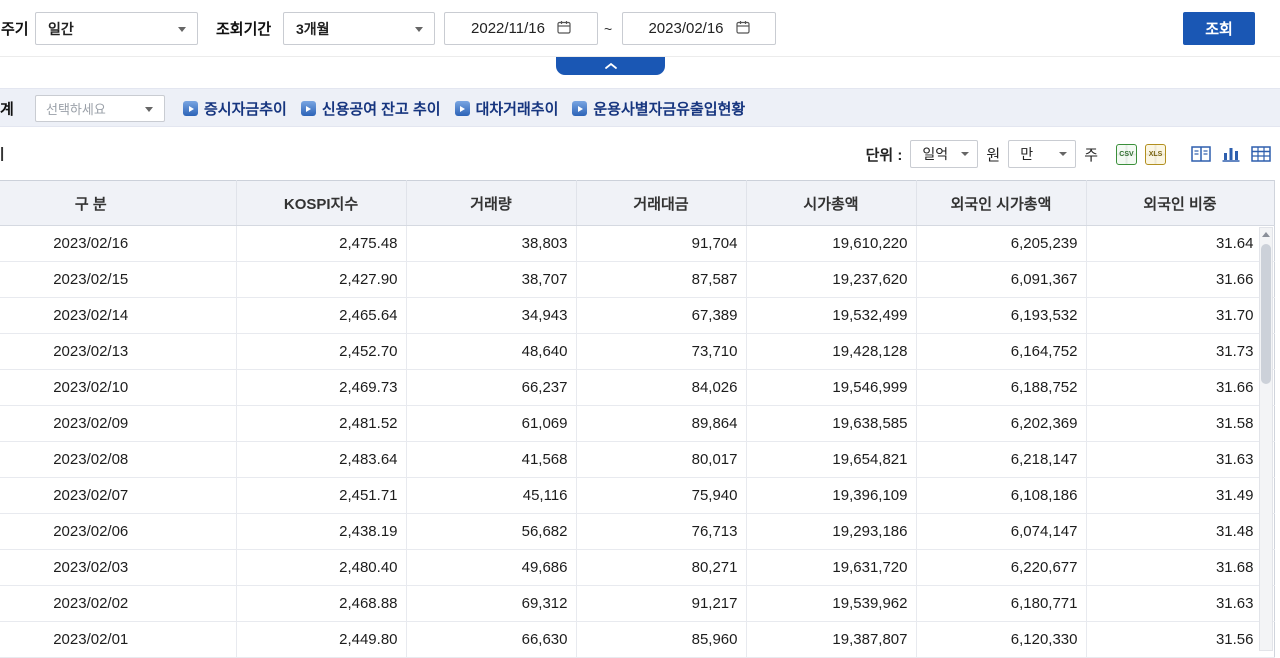 This screenshot has height=658, width=1280. Describe the element at coordinates (884, 155) in the screenshot. I see `unit-label: 단위 :` at that location.